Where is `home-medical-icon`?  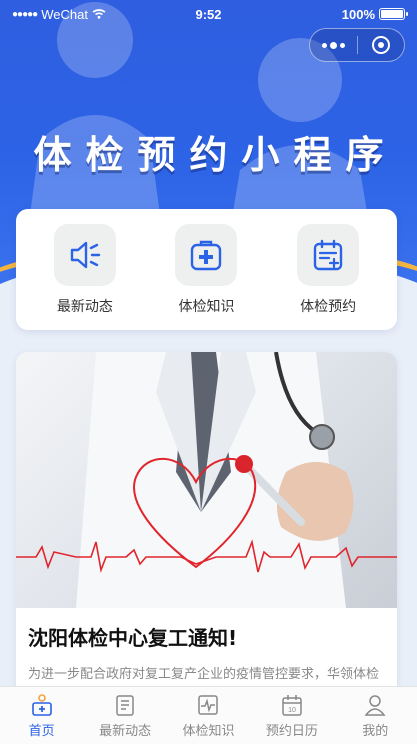
home-medical-icon is located at coordinates (42, 705).